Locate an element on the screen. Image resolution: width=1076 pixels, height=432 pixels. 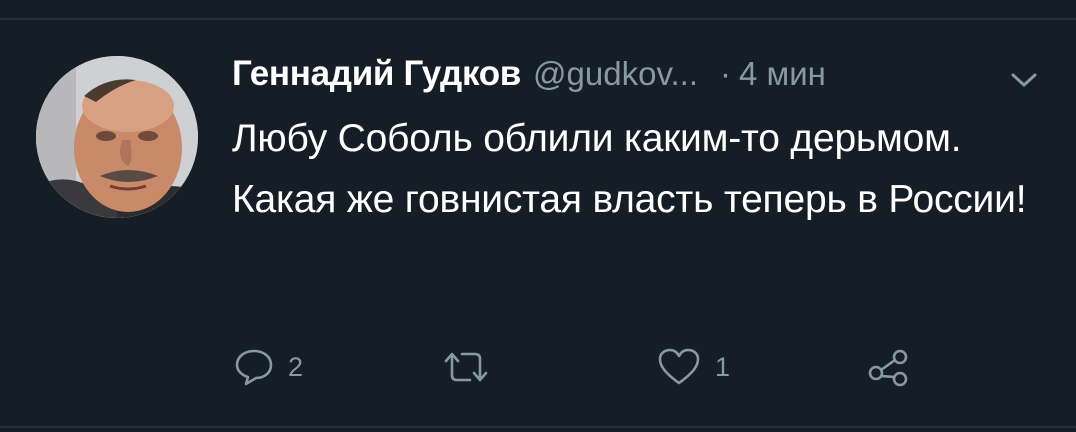
reply-icon is located at coordinates (254, 367).